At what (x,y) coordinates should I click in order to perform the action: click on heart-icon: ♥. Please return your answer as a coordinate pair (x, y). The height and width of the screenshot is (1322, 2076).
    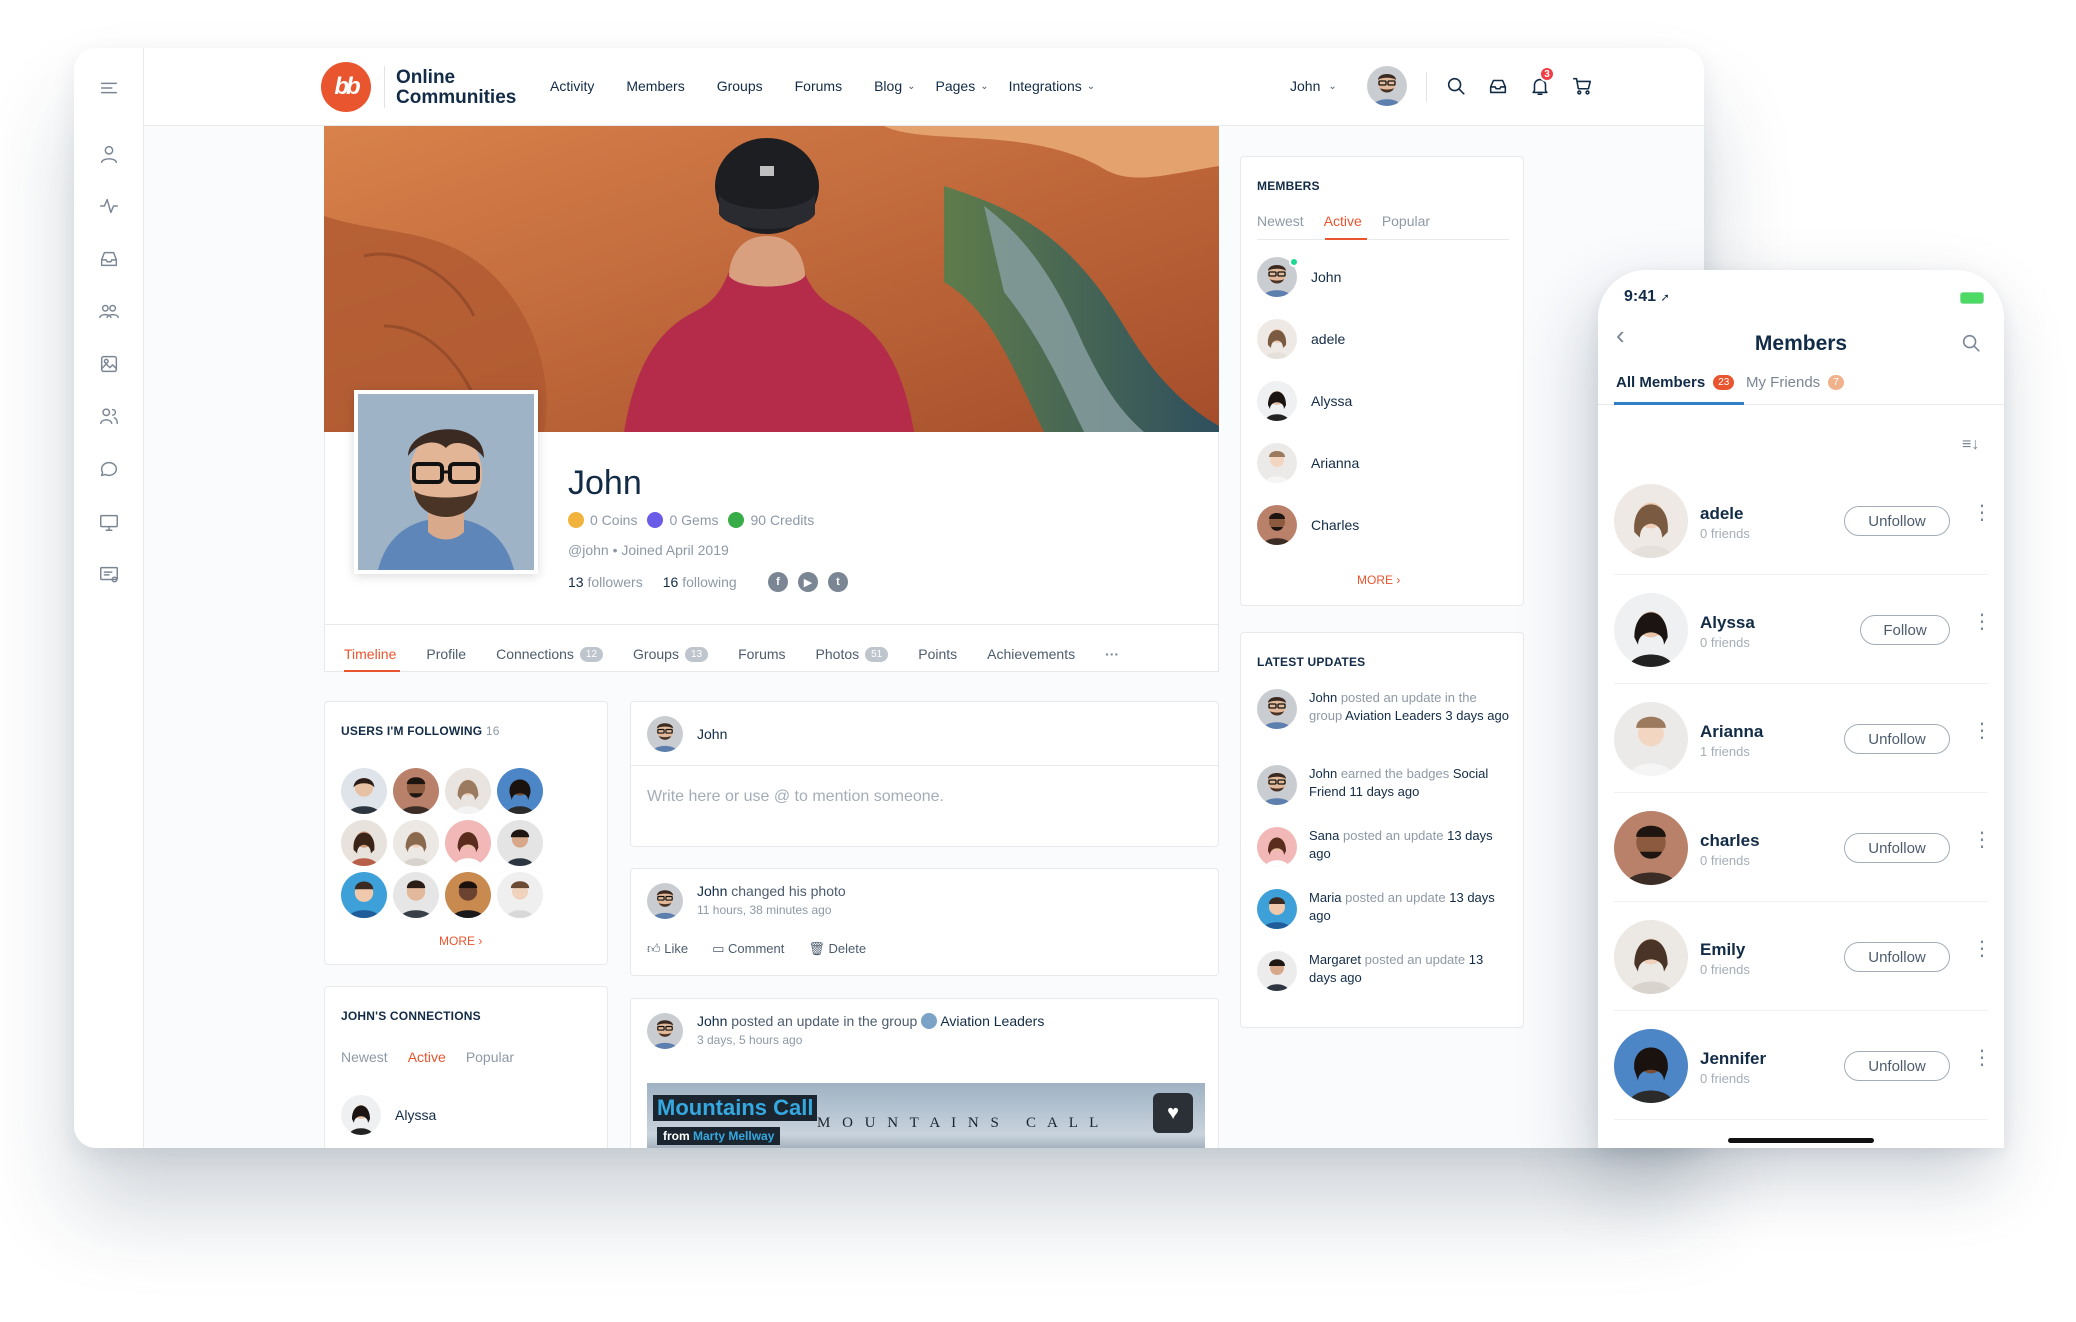
    Looking at the image, I should click on (1173, 1113).